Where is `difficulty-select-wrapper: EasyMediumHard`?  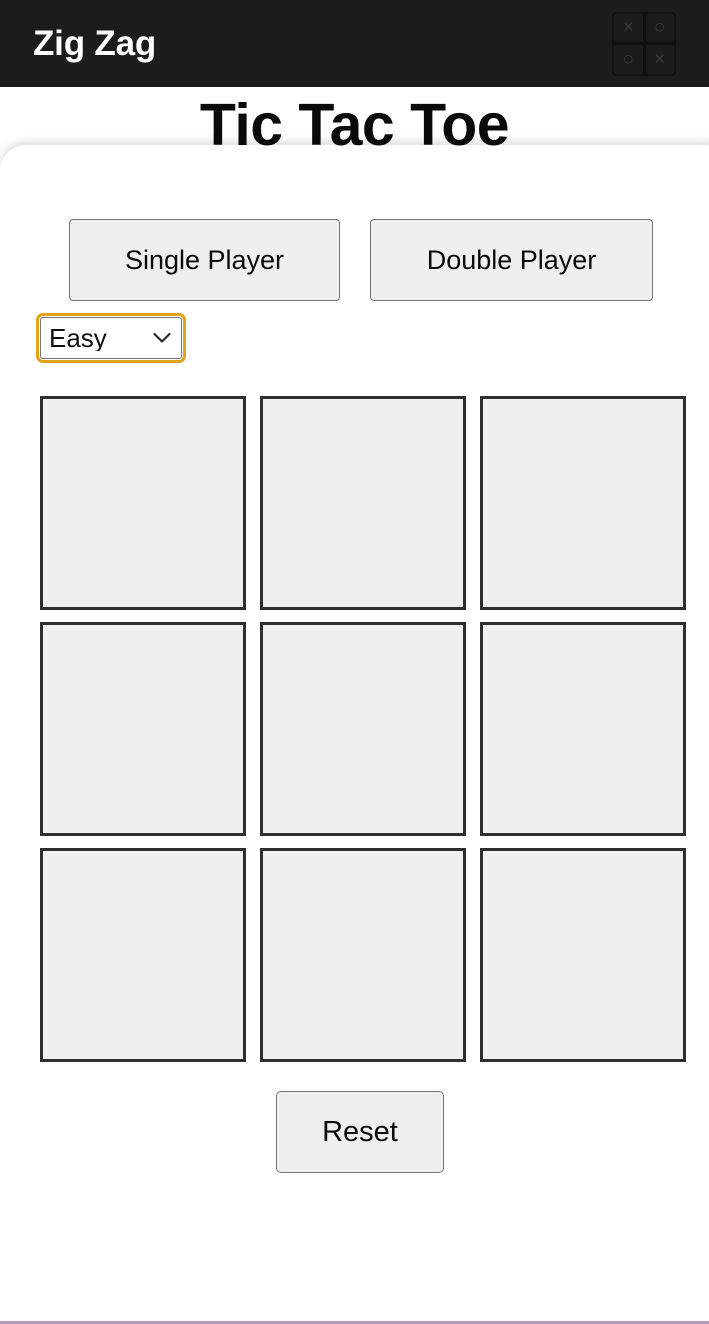
difficulty-select-wrapper: EasyMediumHard is located at coordinates (111, 338).